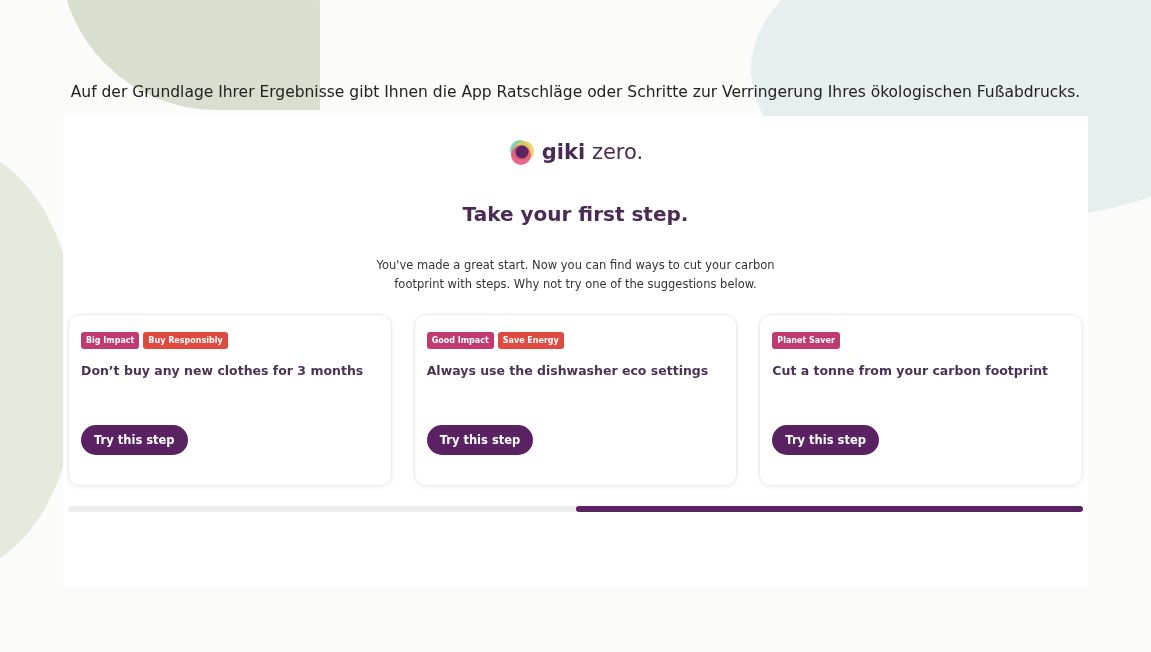  What do you see at coordinates (530, 340) in the screenshot?
I see `category-tag: Save Energy` at bounding box center [530, 340].